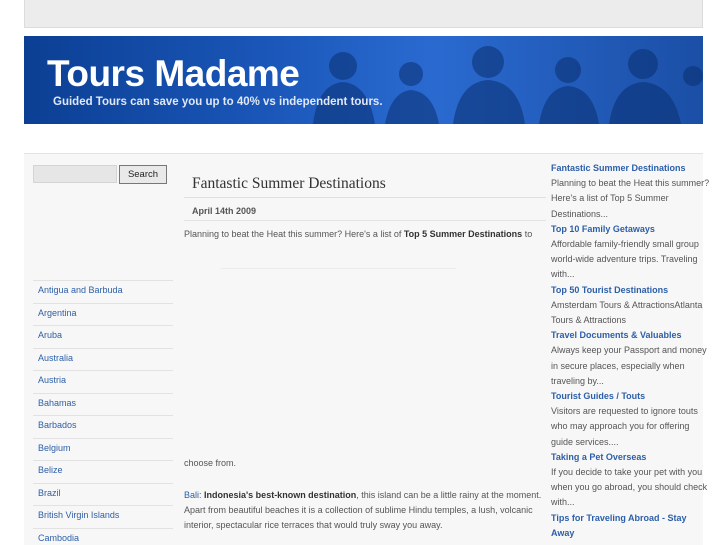 The width and height of the screenshot is (727, 545). Describe the element at coordinates (103, 471) in the screenshot. I see `country-link: Belize` at that location.